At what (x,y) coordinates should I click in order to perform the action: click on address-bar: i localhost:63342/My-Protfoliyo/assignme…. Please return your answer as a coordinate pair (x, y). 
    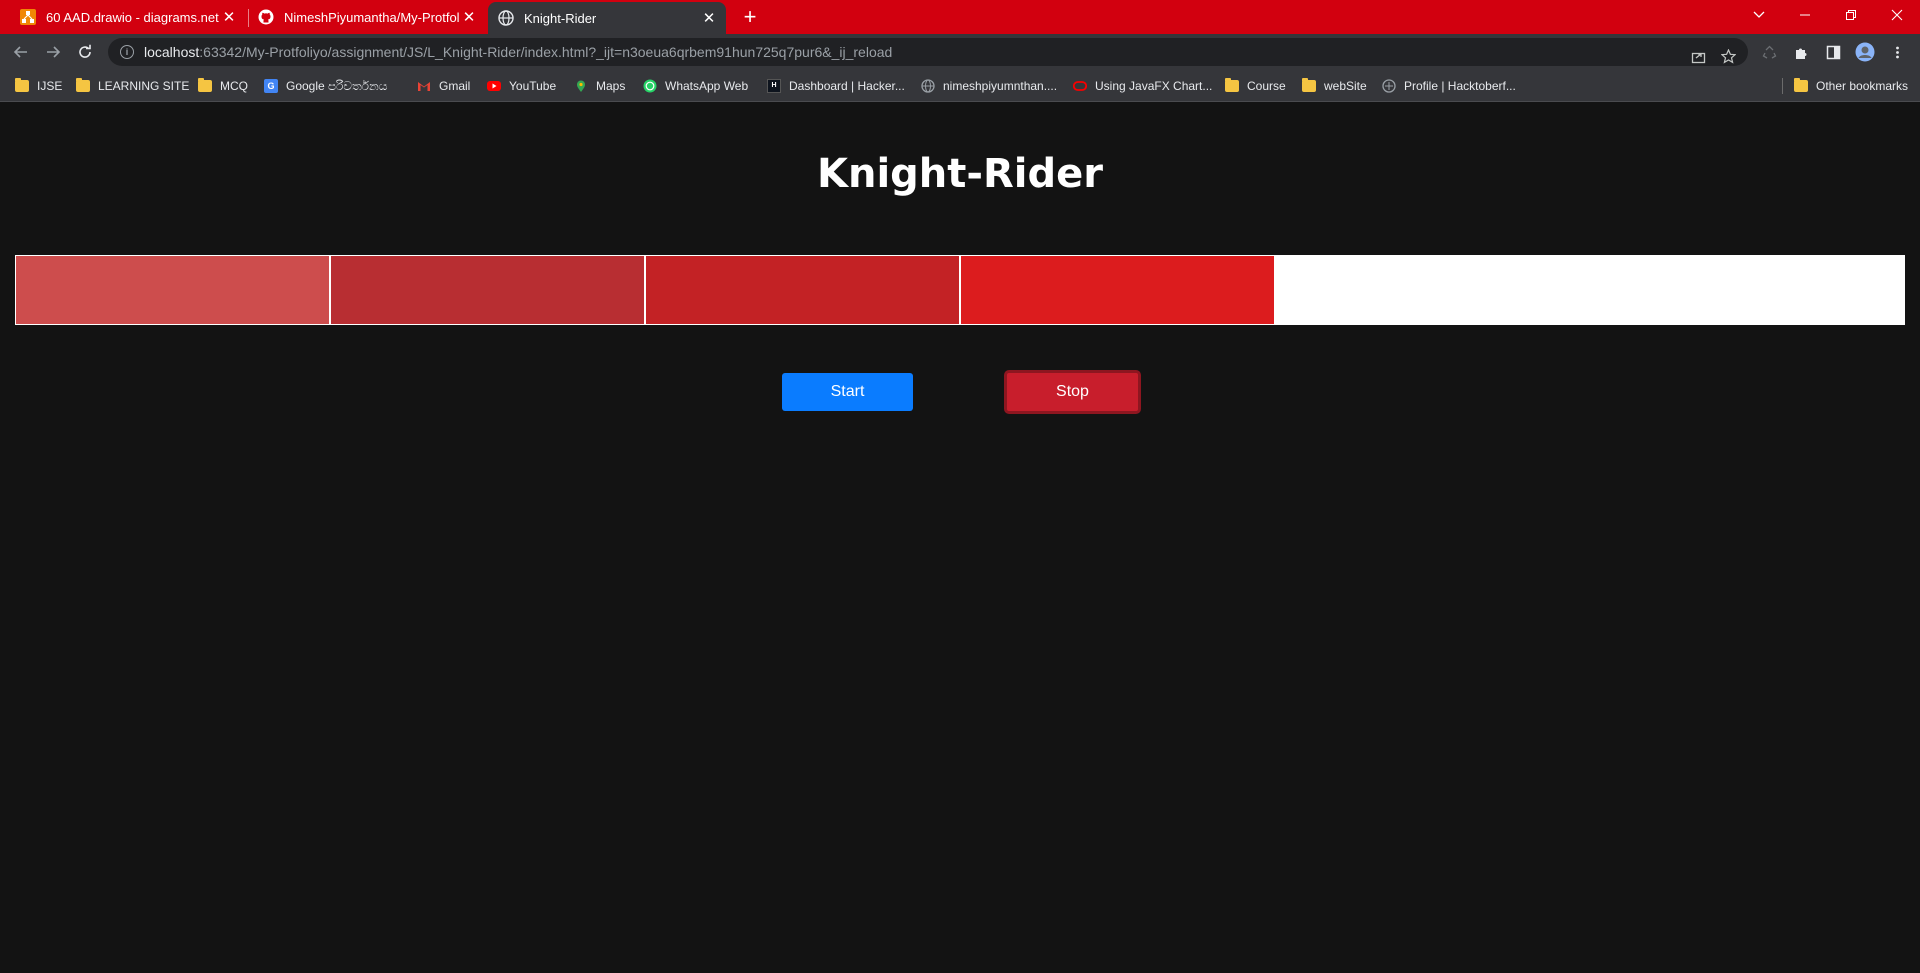
    Looking at the image, I should click on (928, 52).